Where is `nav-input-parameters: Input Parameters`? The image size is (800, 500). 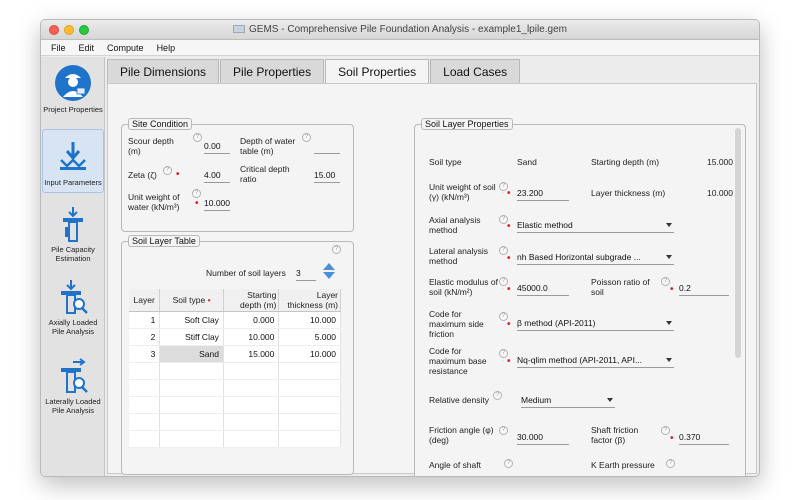 nav-input-parameters: Input Parameters is located at coordinates (73, 161).